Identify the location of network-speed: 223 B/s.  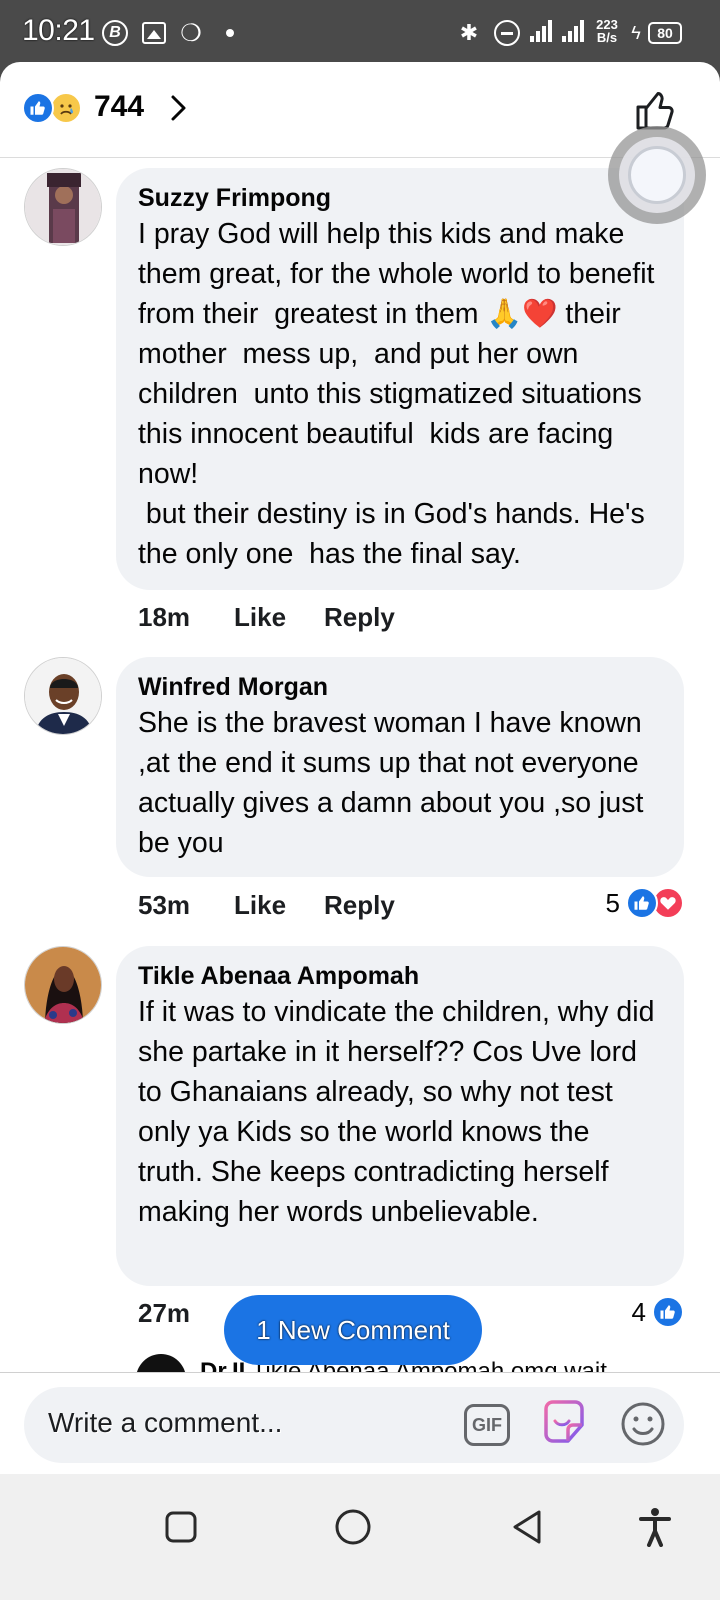
(607, 31).